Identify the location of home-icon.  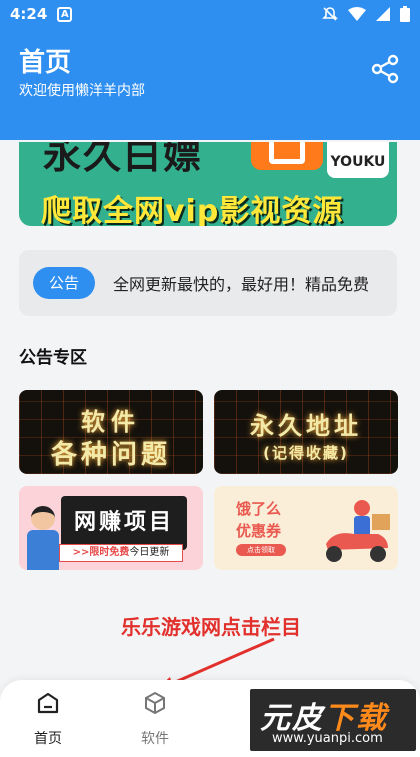
(48, 703).